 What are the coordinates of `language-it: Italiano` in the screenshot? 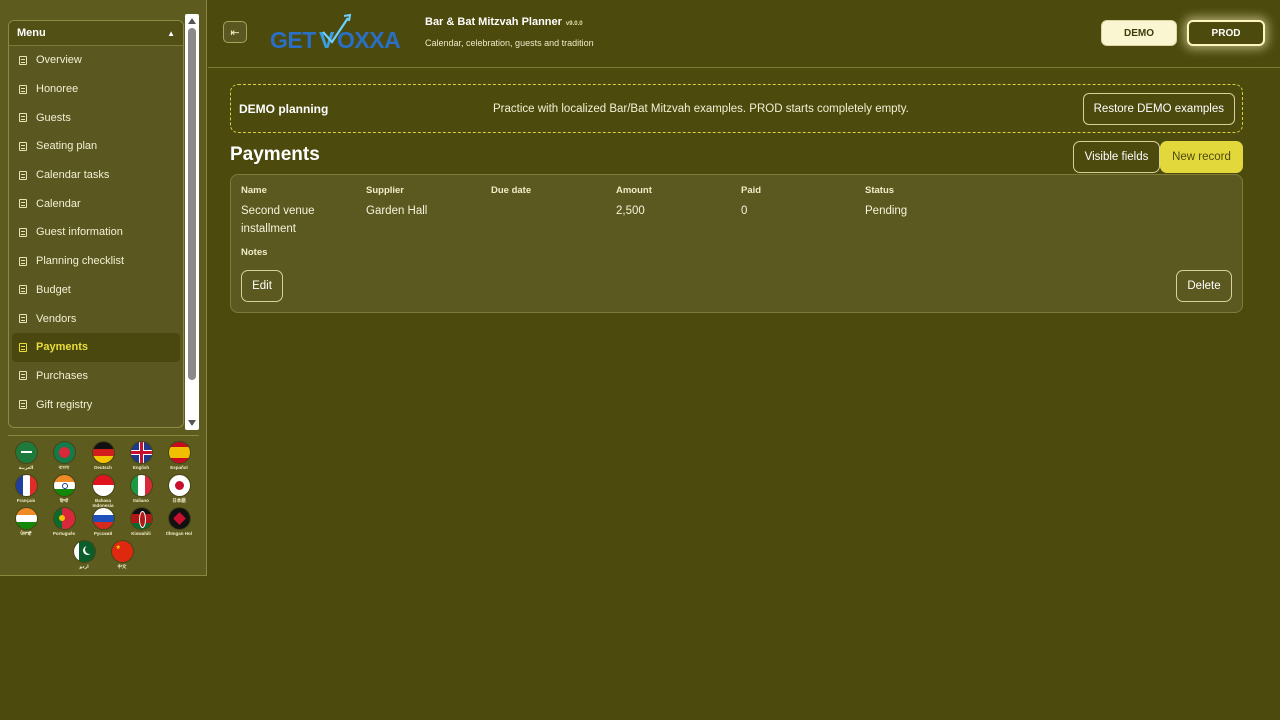 It's located at (141, 492).